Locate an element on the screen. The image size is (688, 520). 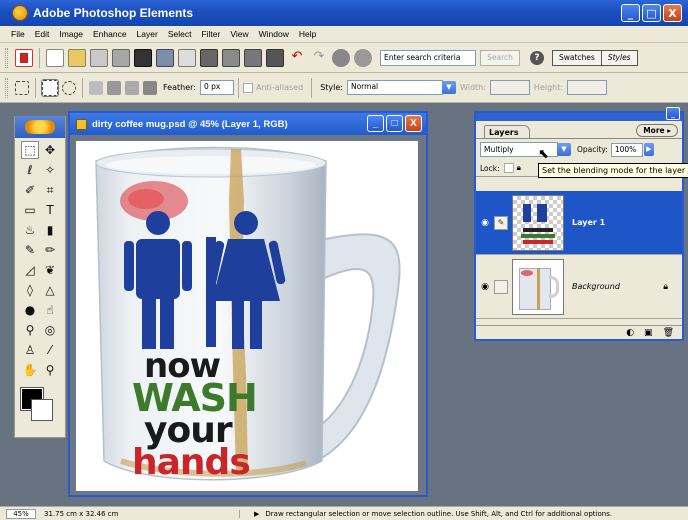
type-tool-icon: T is located at coordinates (50, 210).